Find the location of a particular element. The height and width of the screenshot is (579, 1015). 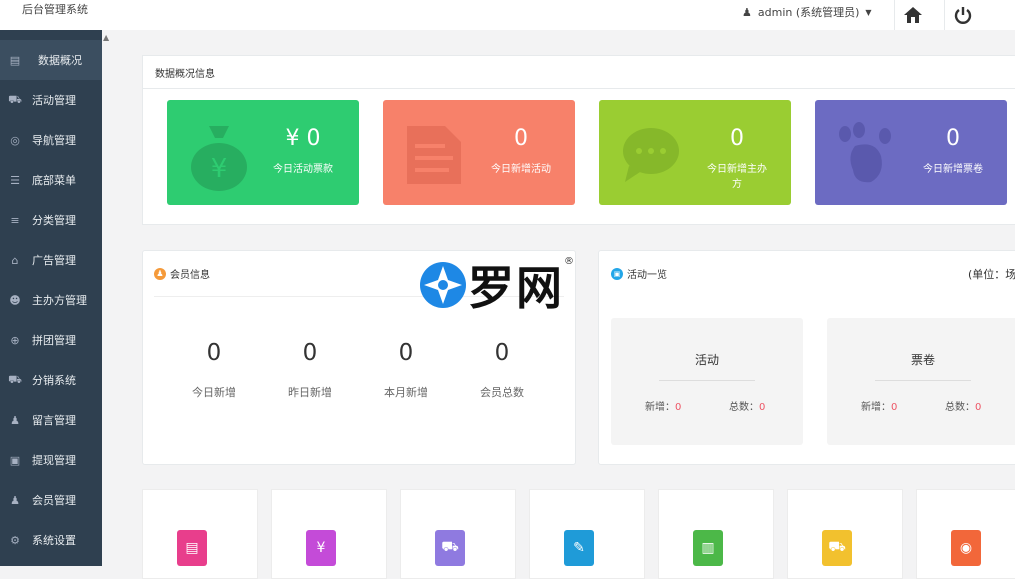

sidebar-item: ▤ 数据概况 is located at coordinates (51, 60).